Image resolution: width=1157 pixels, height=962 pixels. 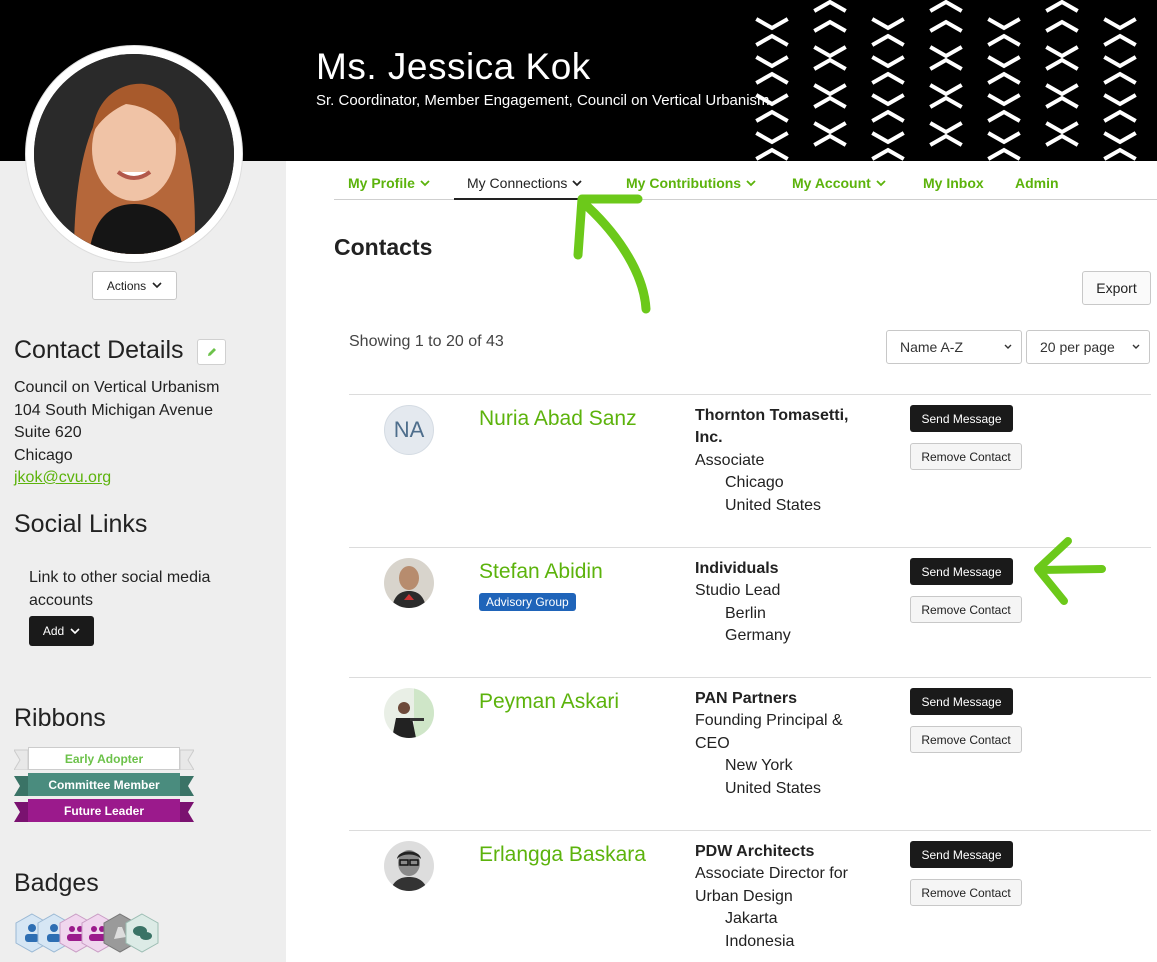 I want to click on contact-org: PDW Architects, so click(x=755, y=851).